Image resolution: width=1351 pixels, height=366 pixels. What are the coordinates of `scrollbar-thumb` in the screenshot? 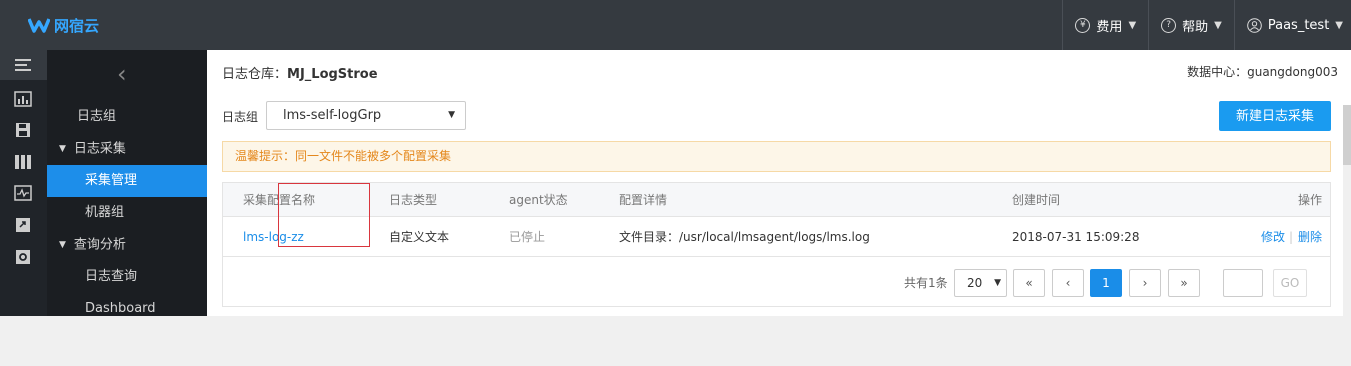 It's located at (1347, 135).